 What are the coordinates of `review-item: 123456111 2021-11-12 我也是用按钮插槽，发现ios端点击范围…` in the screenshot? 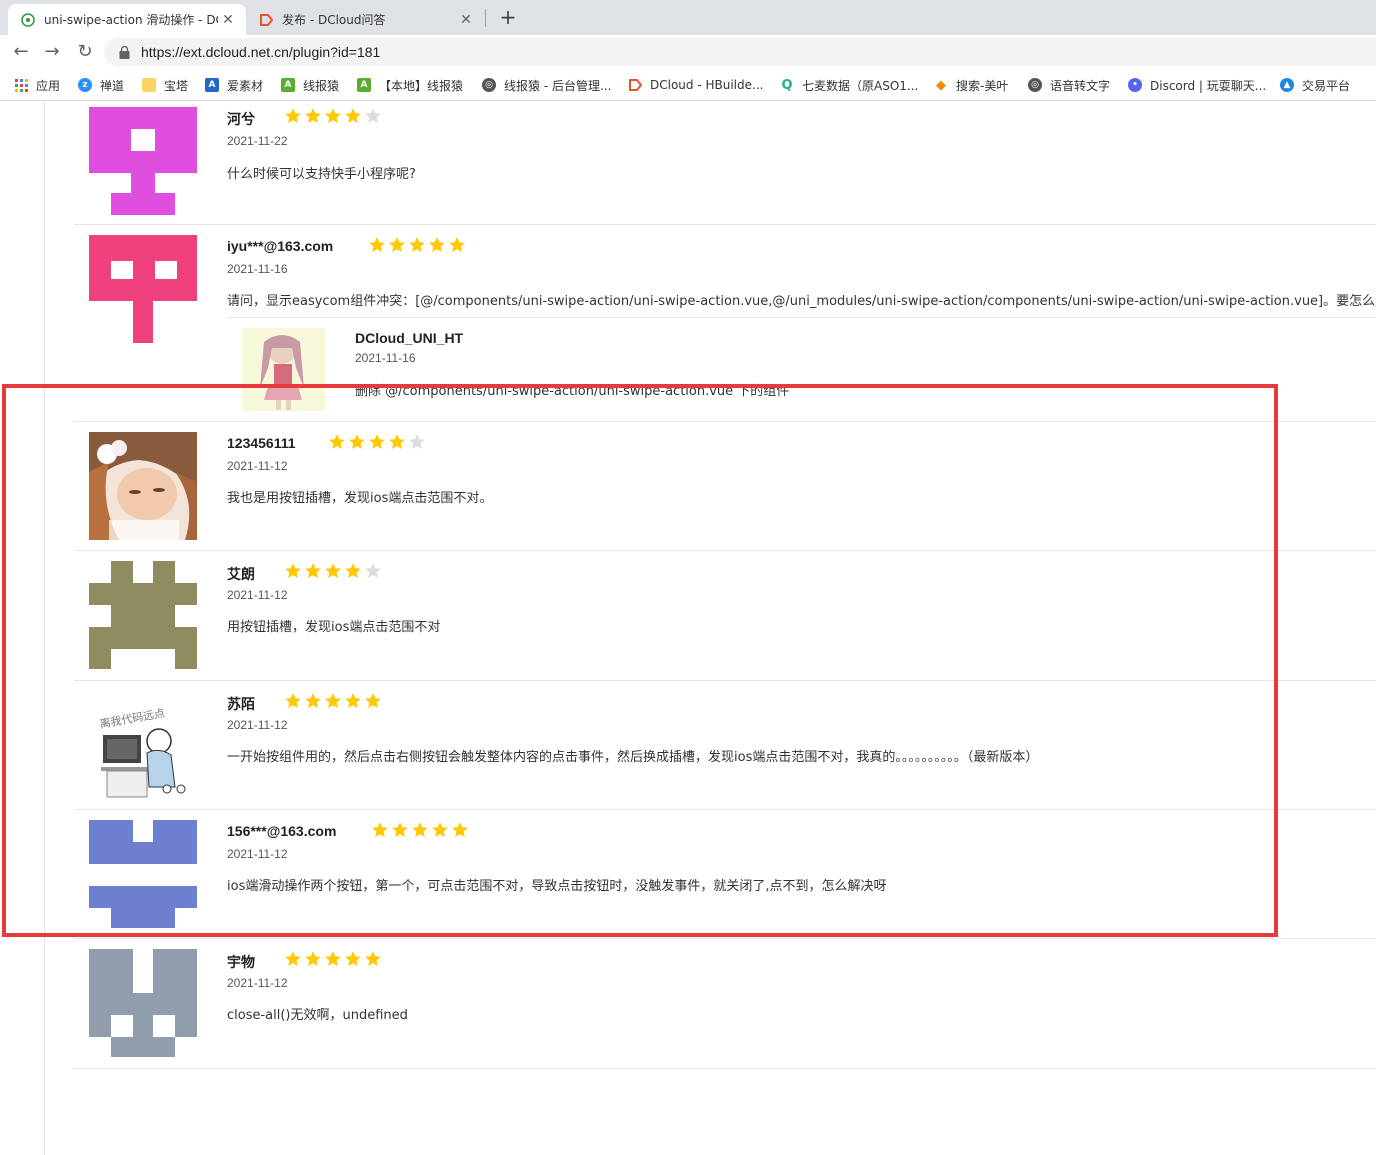 It's located at (725, 486).